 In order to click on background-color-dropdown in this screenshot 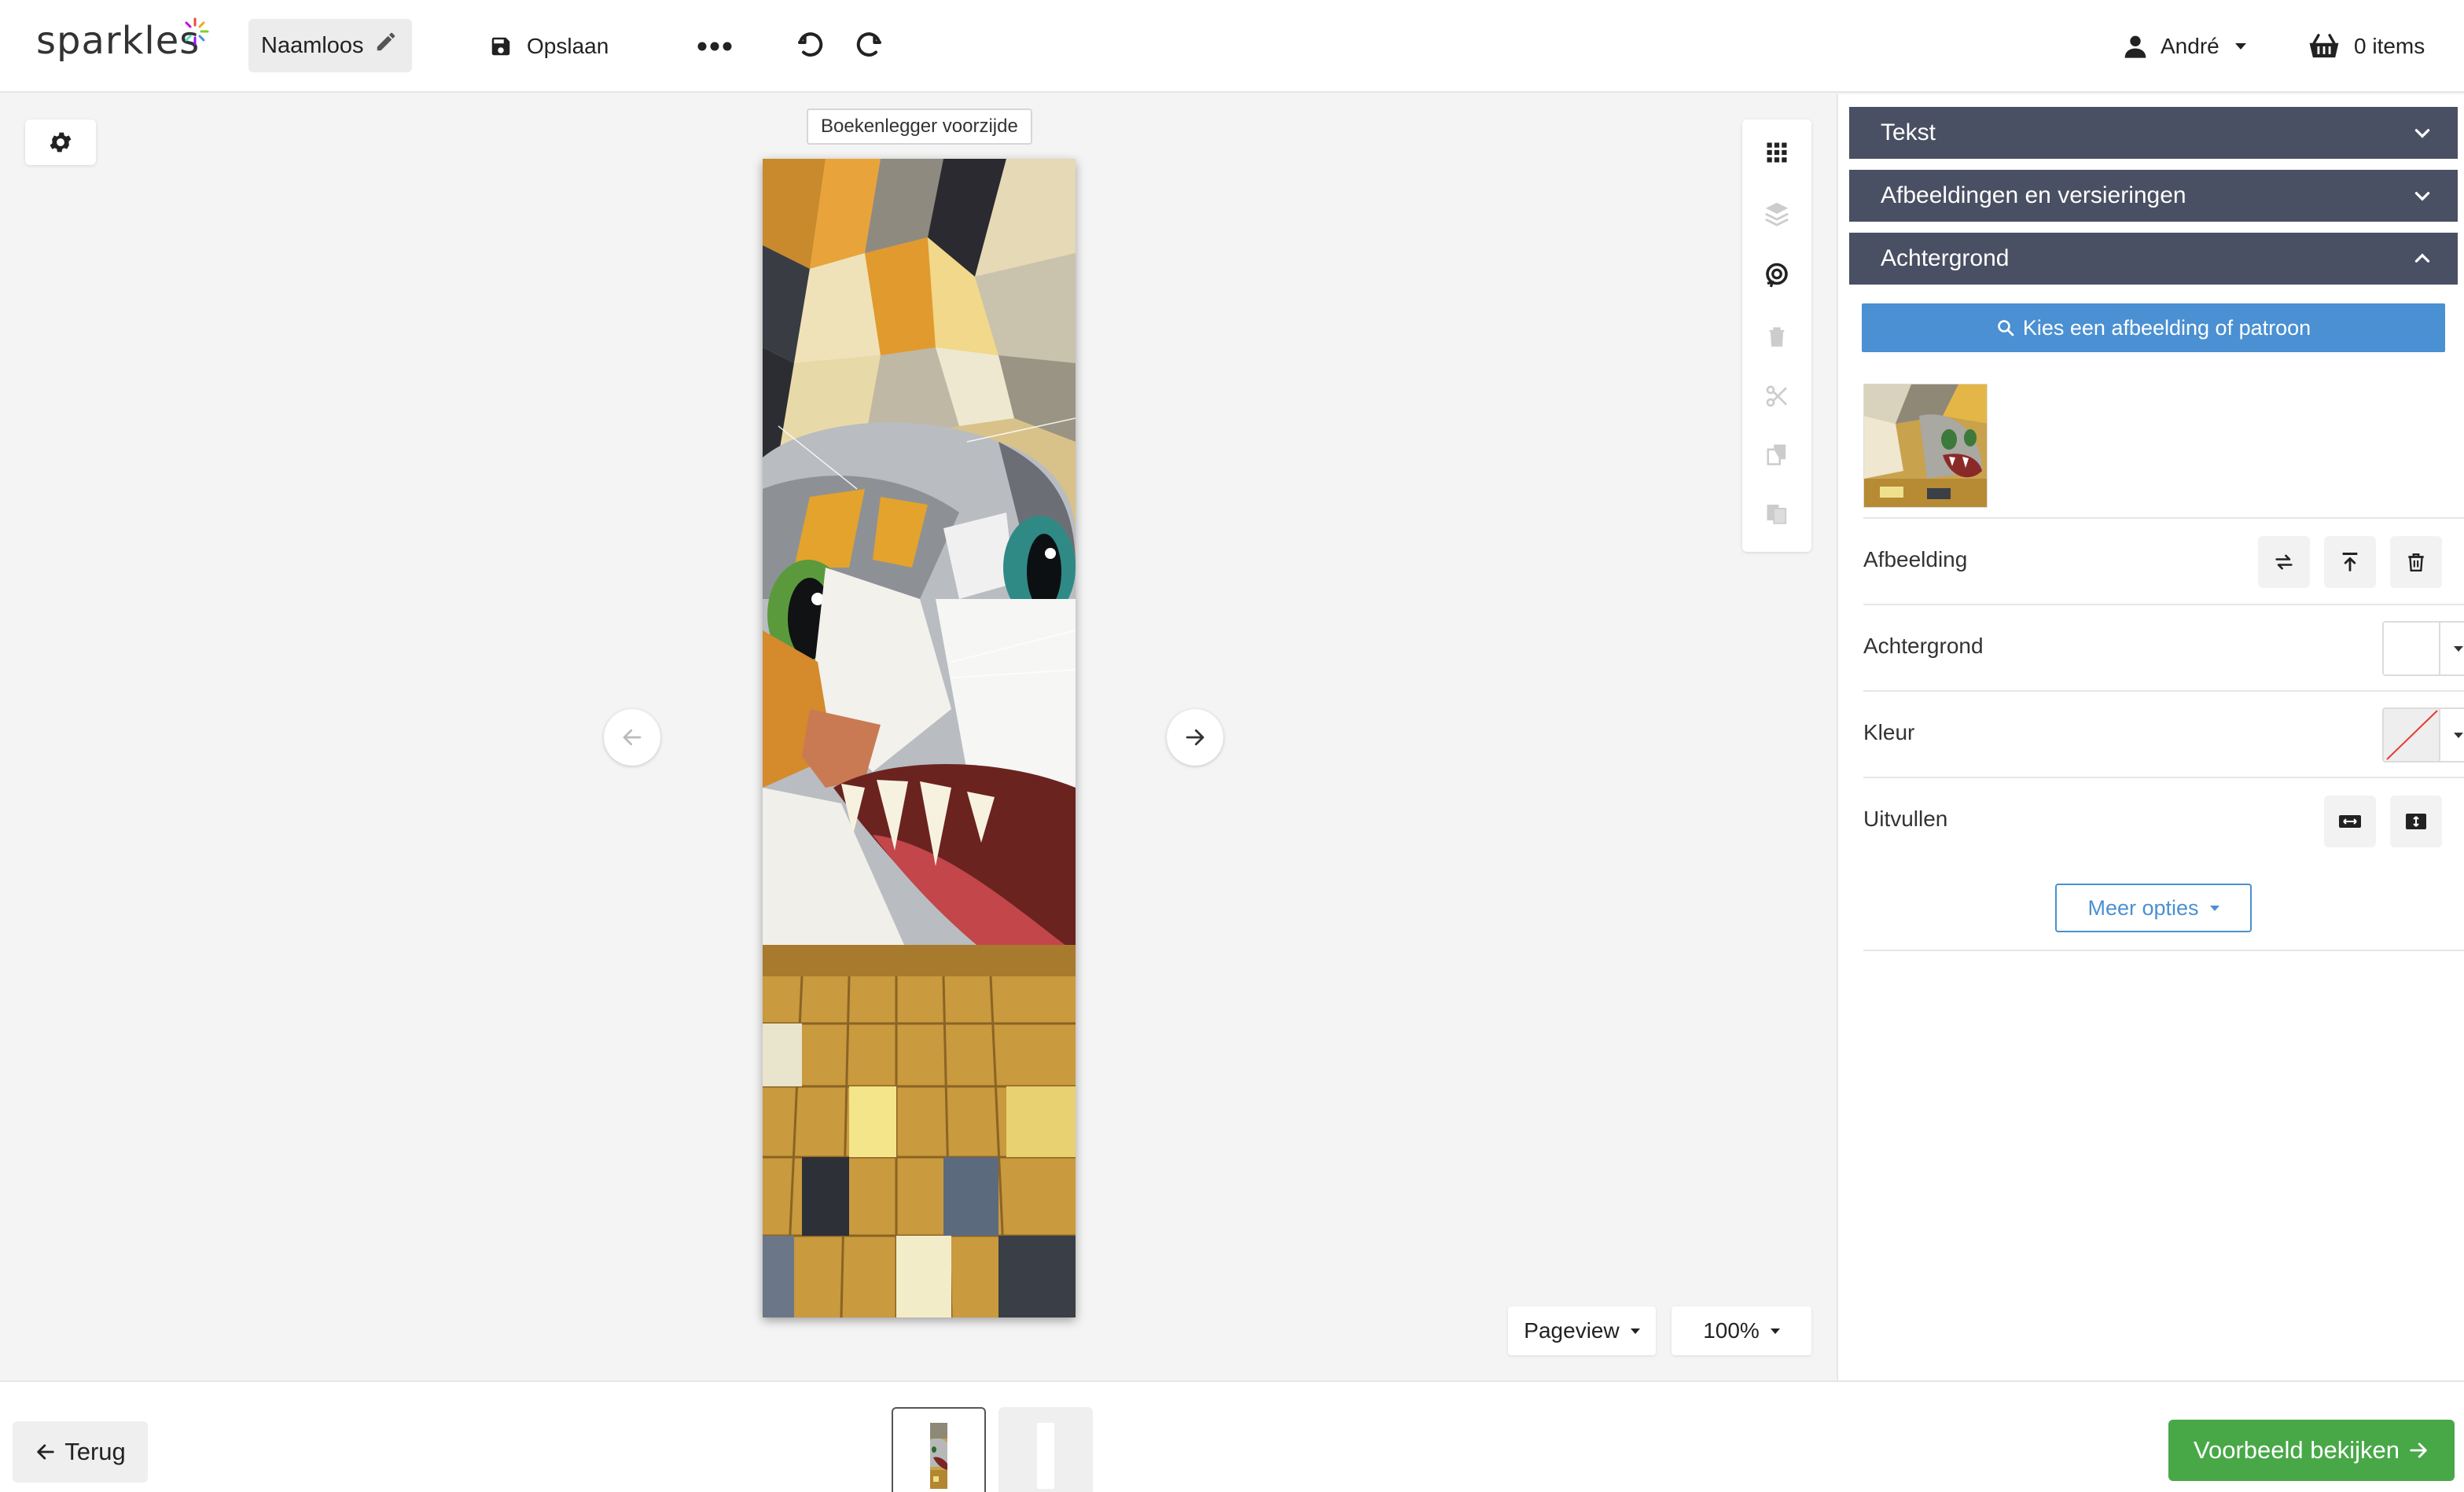, I will do `click(2451, 648)`.